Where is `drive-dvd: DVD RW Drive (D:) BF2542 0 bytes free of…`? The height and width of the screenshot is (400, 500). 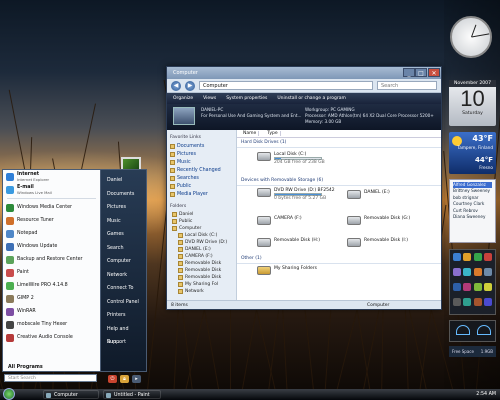 drive-dvd: DVD RW Drive (D:) BF2542 0 bytes free of… is located at coordinates (296, 194).